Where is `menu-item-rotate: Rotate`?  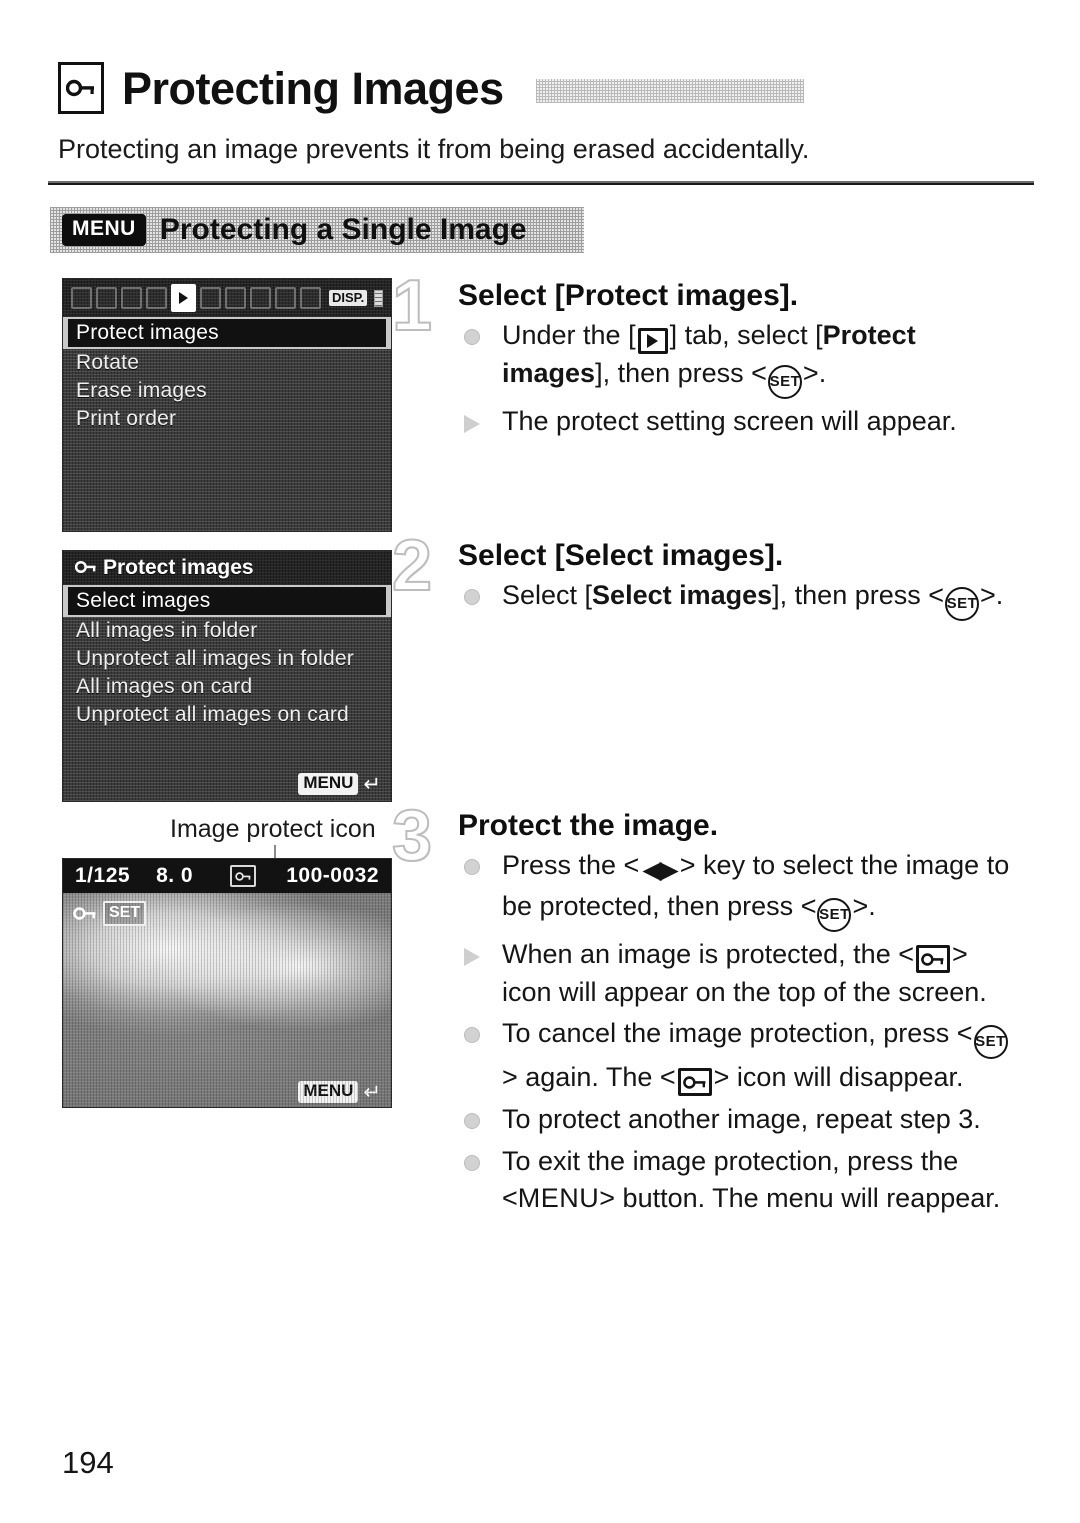 menu-item-rotate: Rotate is located at coordinates (227, 363).